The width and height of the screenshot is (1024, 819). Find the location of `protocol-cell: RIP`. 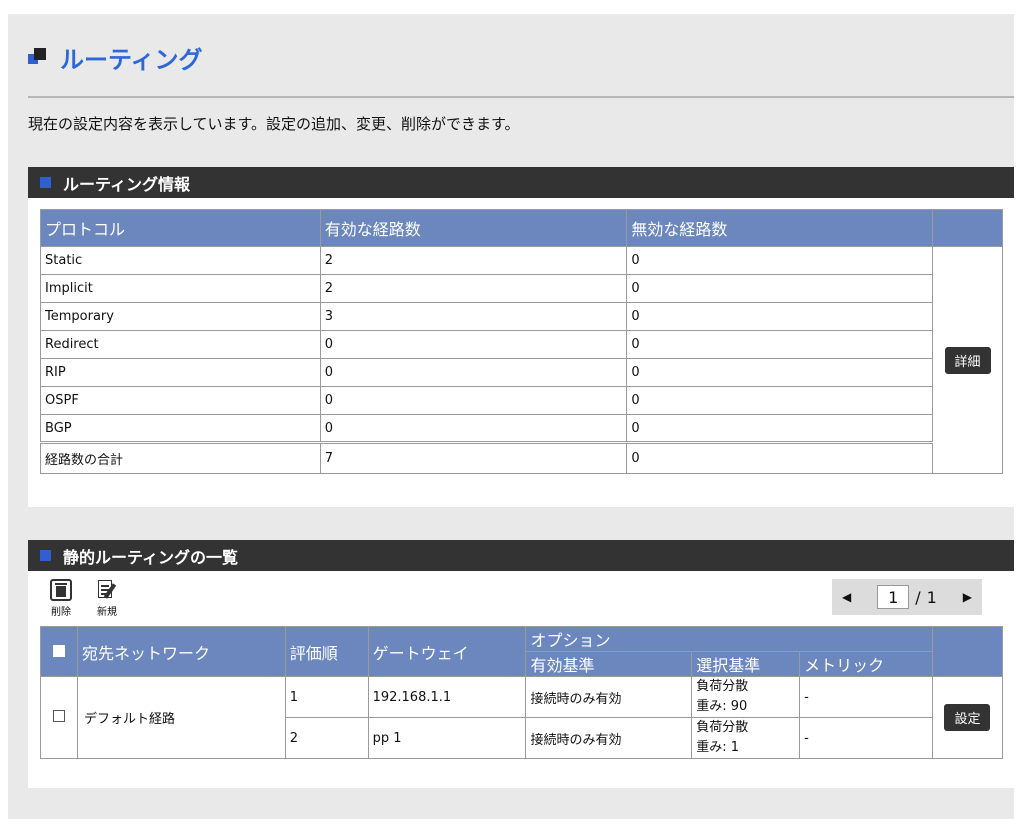

protocol-cell: RIP is located at coordinates (180, 372).